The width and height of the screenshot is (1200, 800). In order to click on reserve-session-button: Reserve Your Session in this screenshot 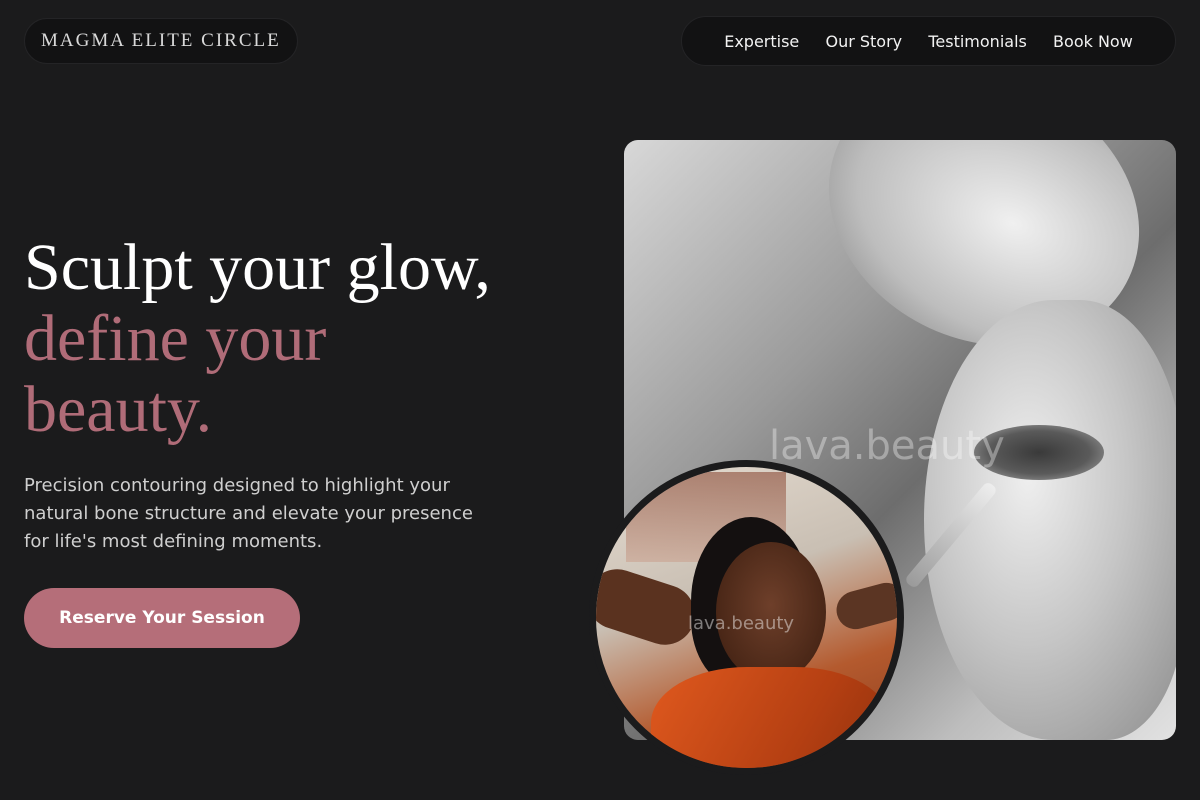, I will do `click(162, 618)`.